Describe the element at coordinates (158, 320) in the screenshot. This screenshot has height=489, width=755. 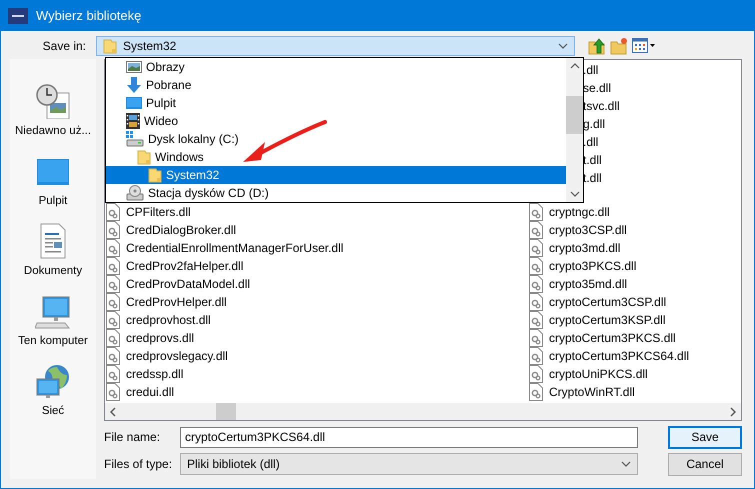
I see `file-item: credprovhost.dll` at that location.